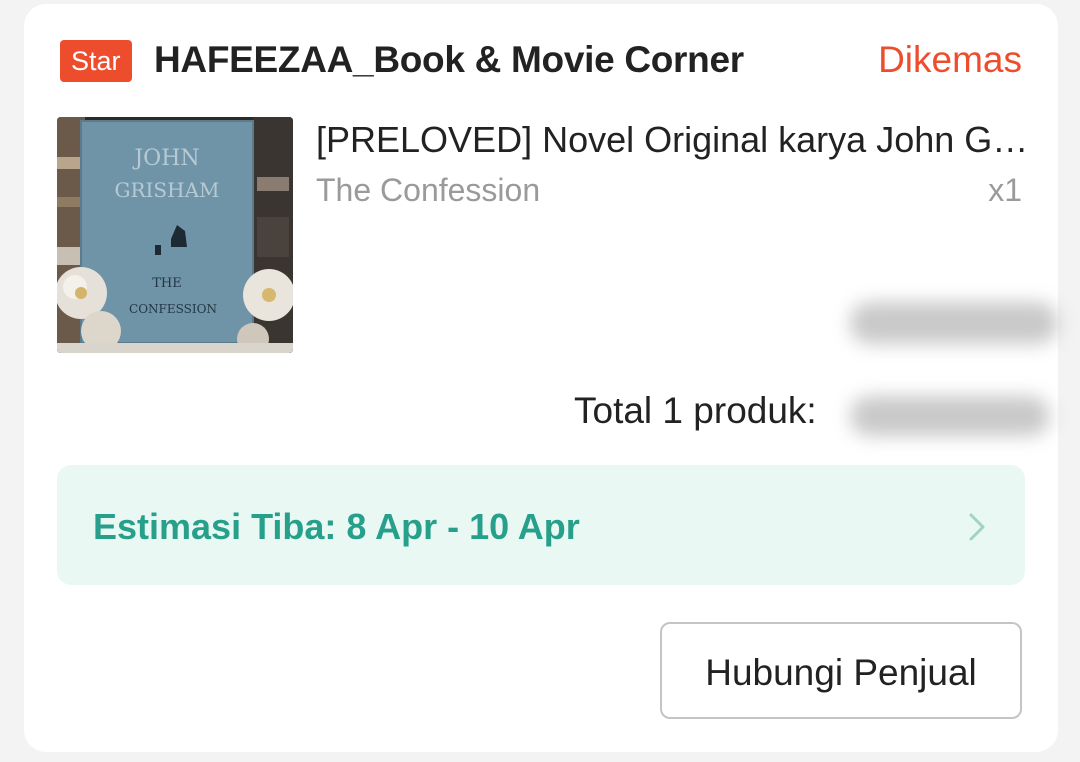 The height and width of the screenshot is (762, 1080). I want to click on product-variant: The Confession, so click(428, 190).